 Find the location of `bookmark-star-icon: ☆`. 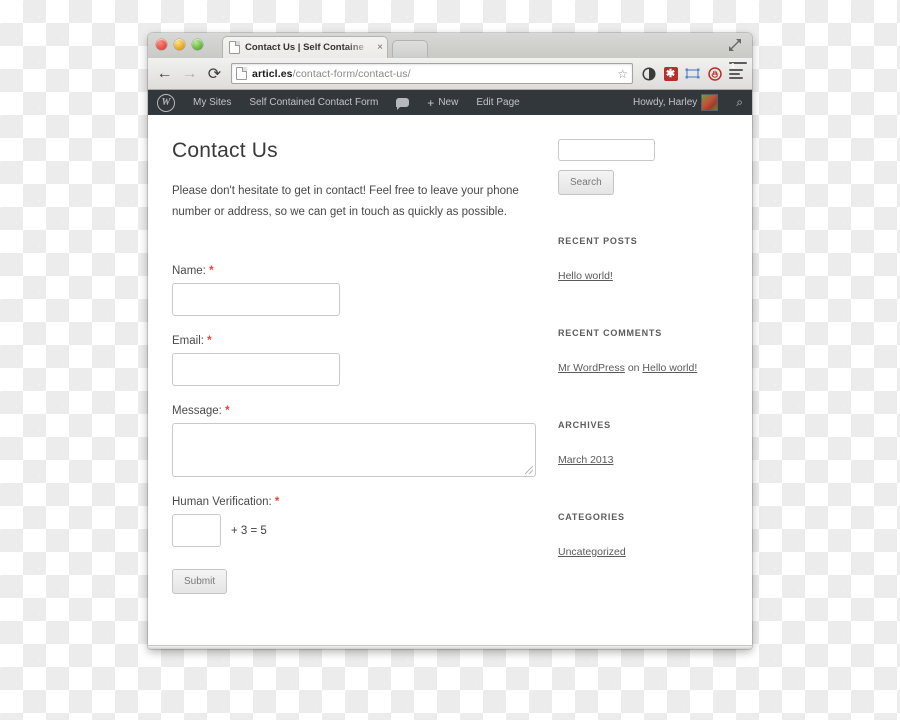

bookmark-star-icon: ☆ is located at coordinates (622, 74).